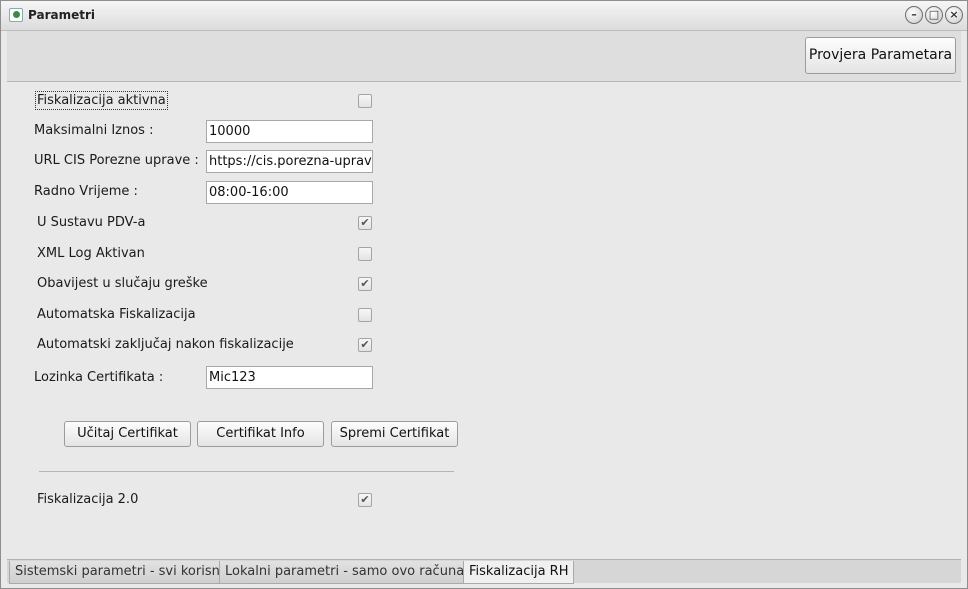 This screenshot has width=968, height=589. I want to click on vat-system-label: U Sustavu PDV-a, so click(91, 222).